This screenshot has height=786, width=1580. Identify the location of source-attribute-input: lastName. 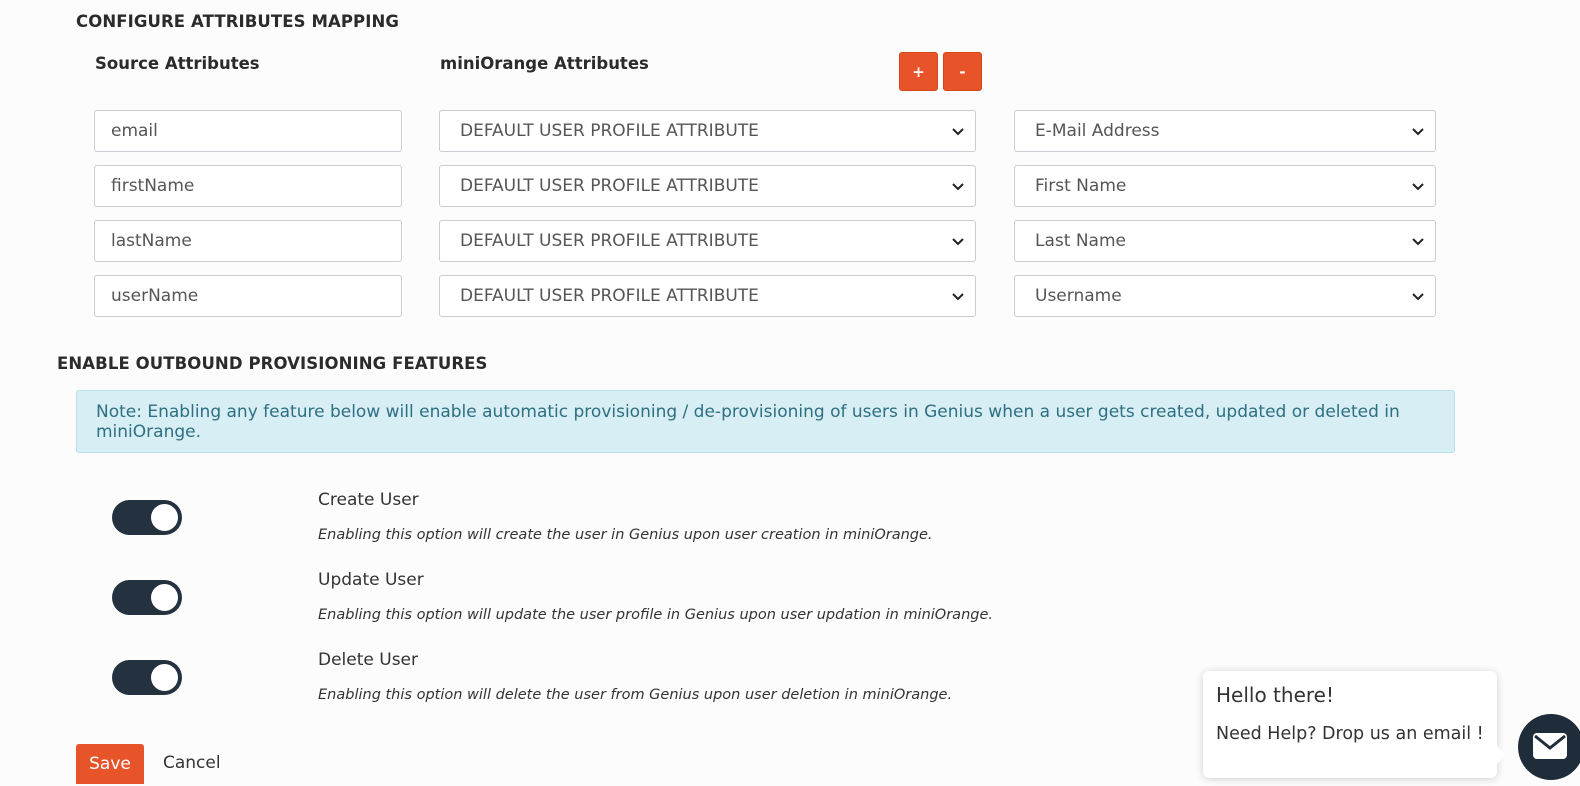
(248, 241).